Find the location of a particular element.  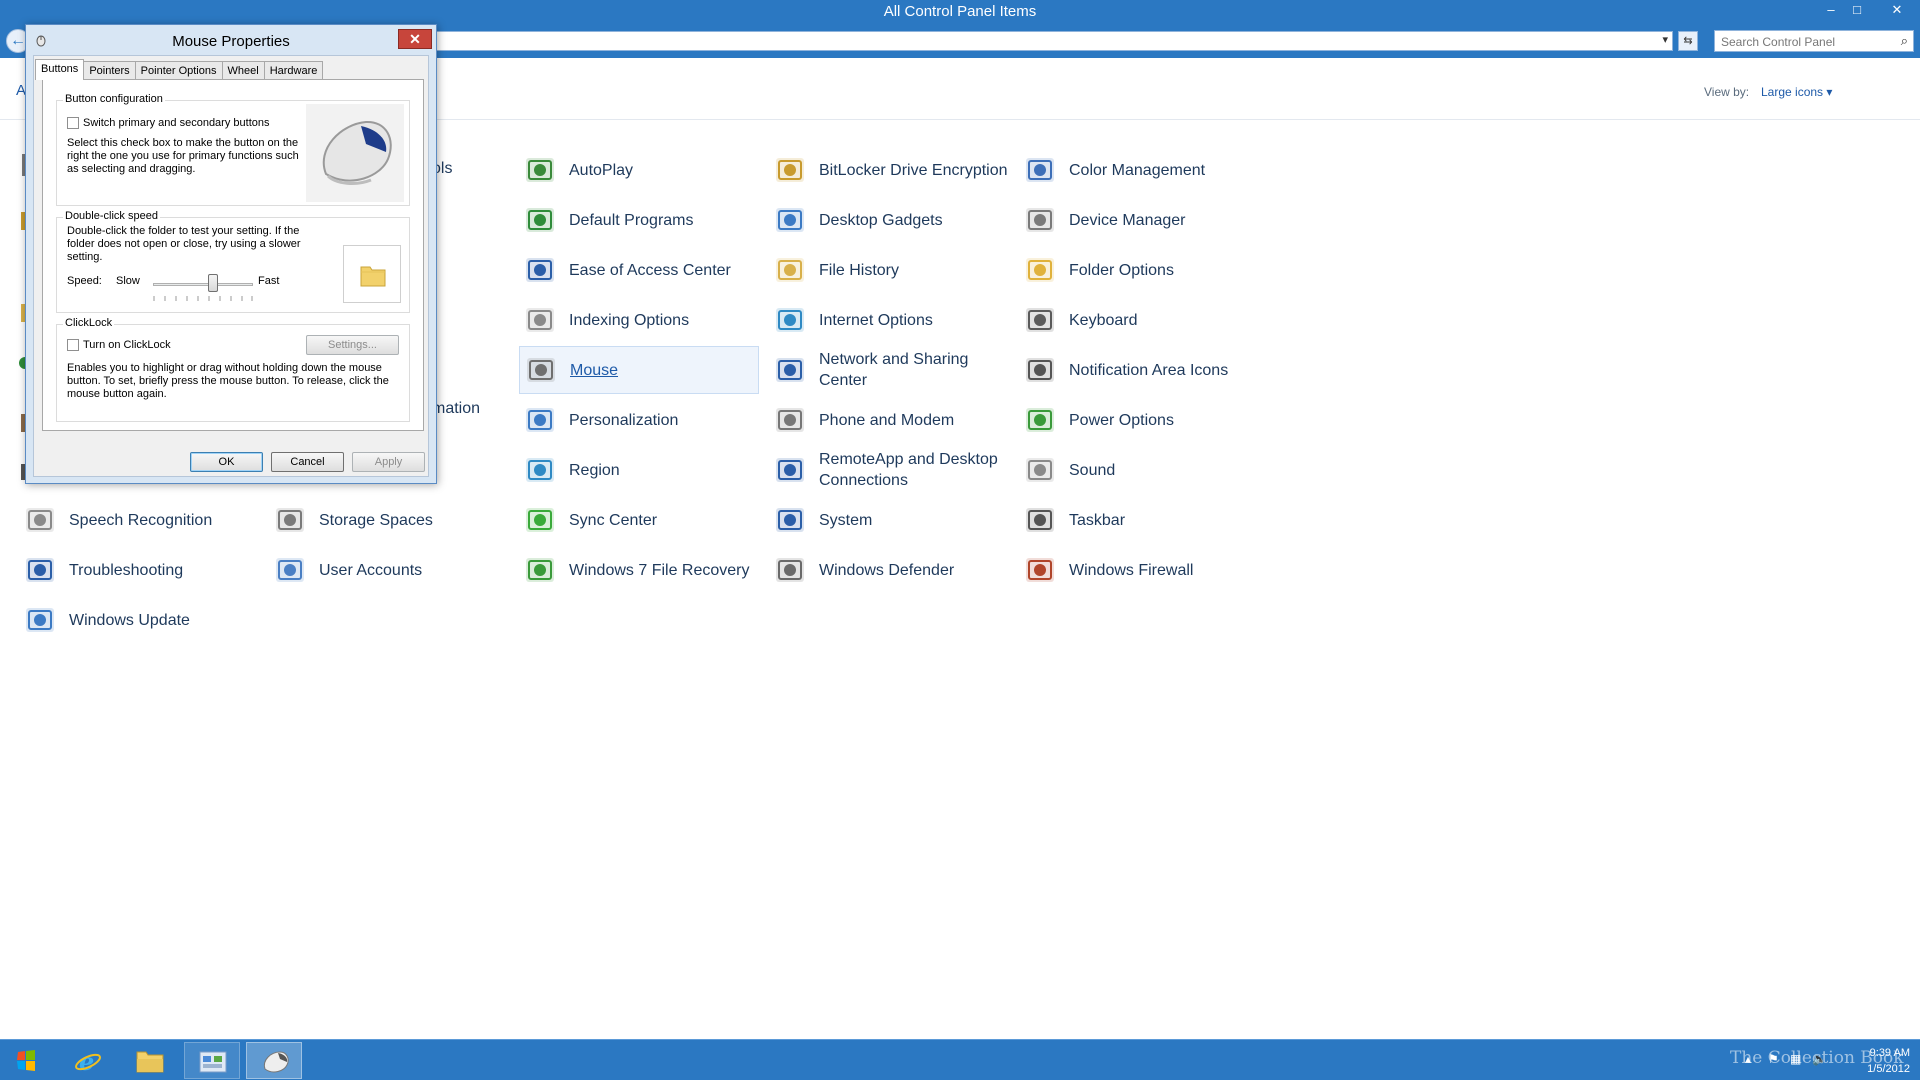

cp-item-troubleshooting: Troubleshooting is located at coordinates (139, 570).